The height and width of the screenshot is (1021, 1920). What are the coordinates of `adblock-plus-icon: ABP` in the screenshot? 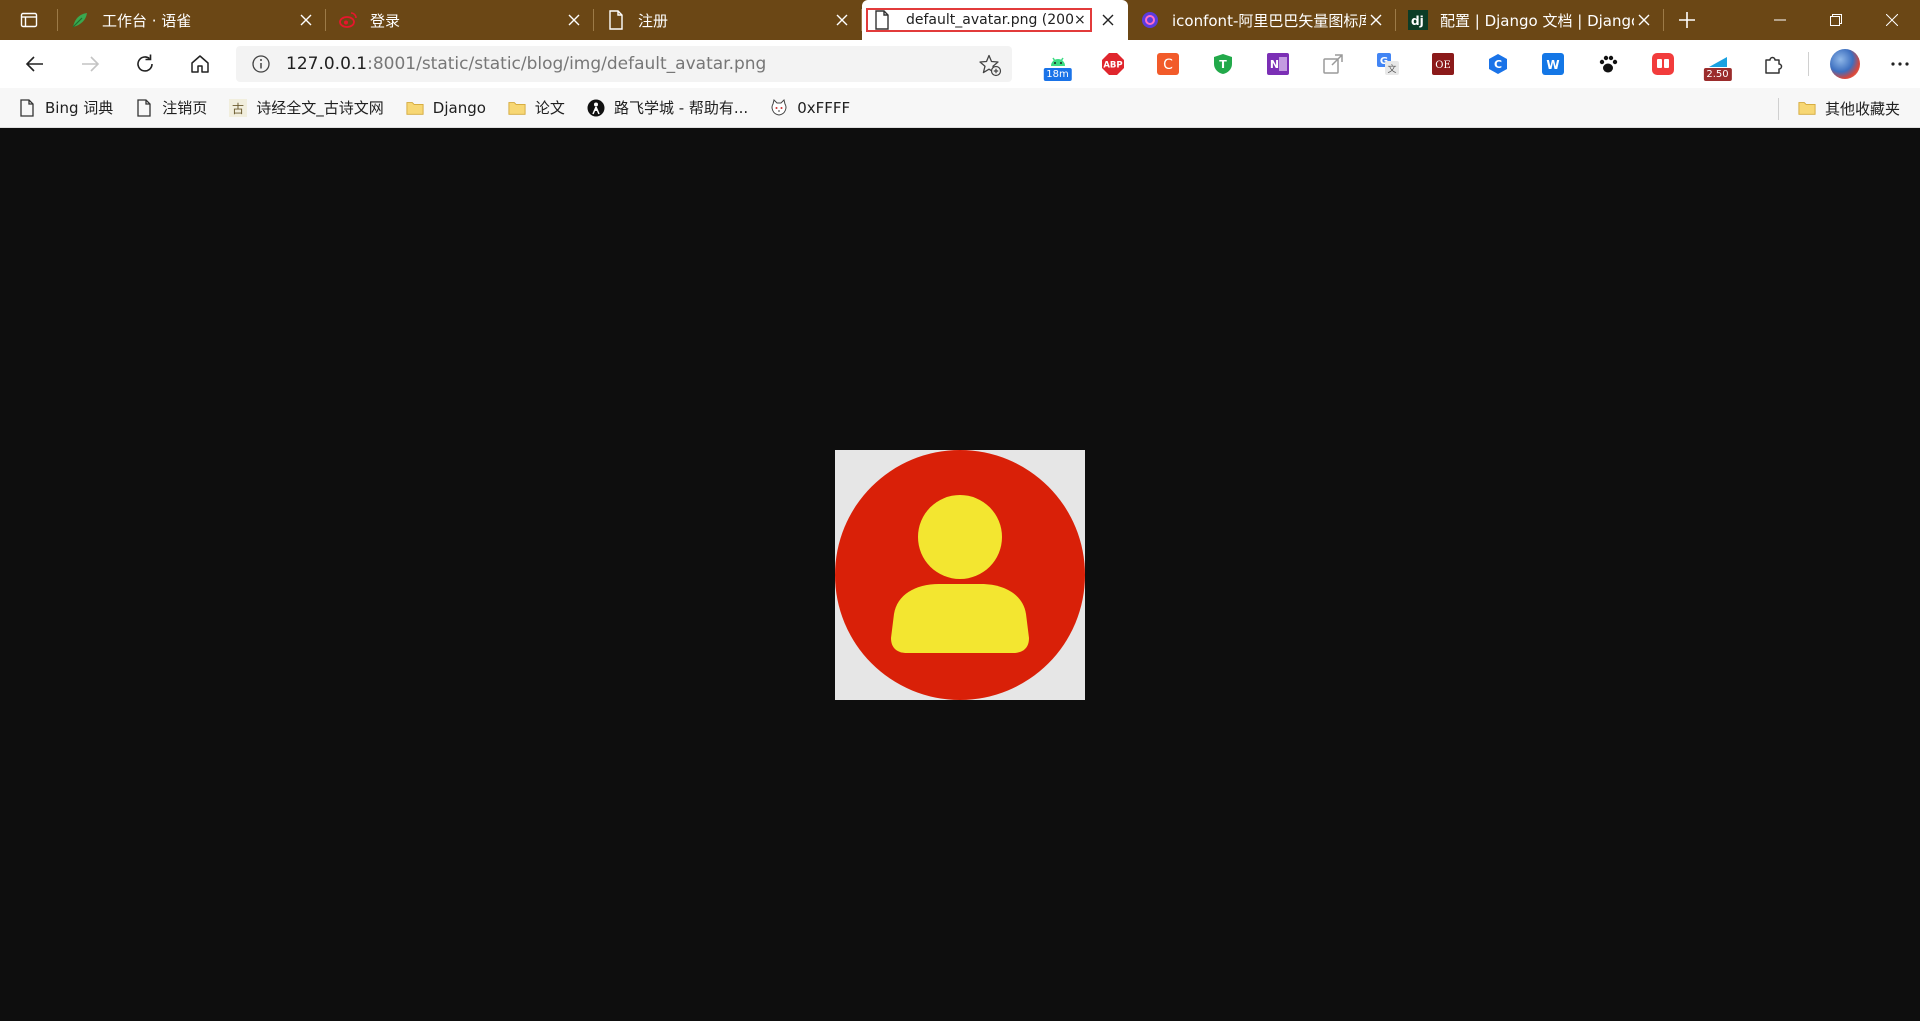 It's located at (1112, 64).